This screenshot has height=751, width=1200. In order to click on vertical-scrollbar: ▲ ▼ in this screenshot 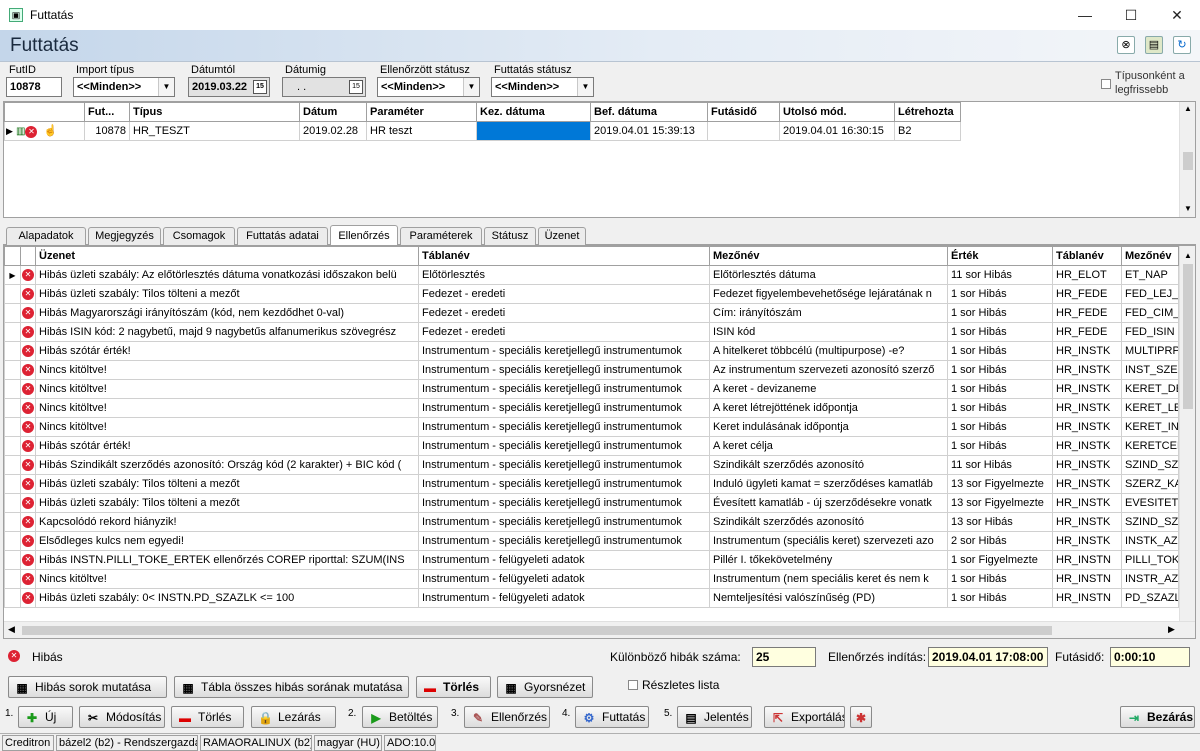, I will do `click(1187, 159)`.